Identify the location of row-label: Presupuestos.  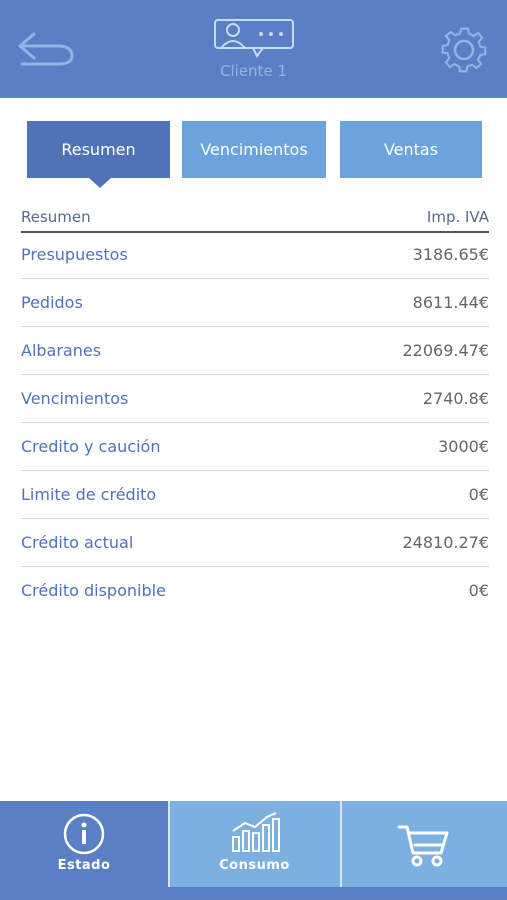
(74, 254).